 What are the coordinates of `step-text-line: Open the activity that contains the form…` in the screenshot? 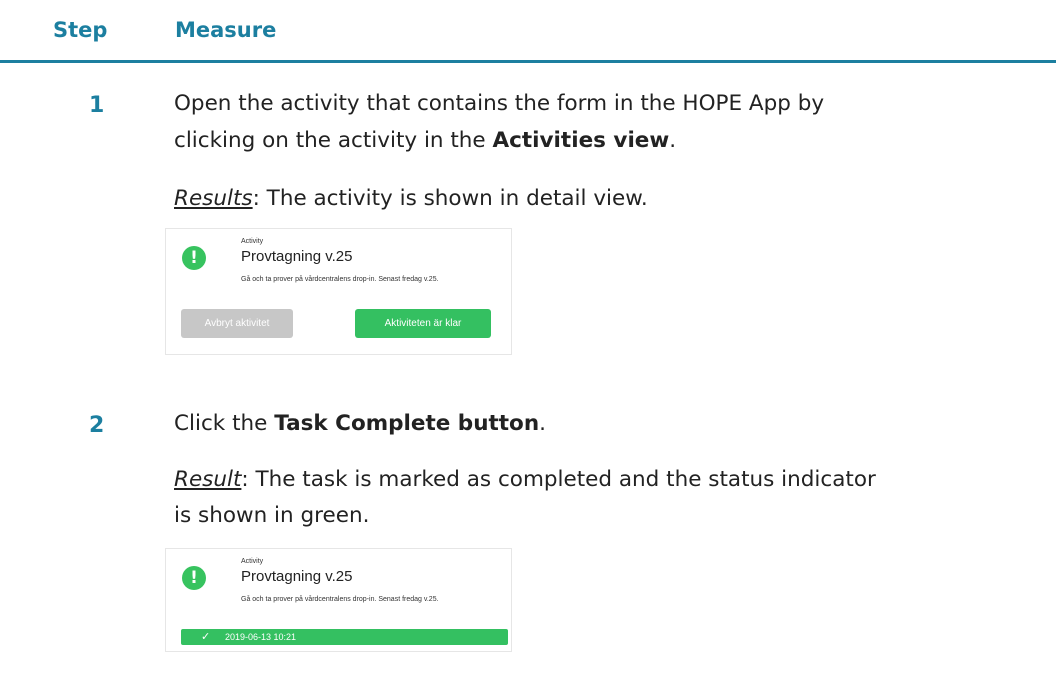 It's located at (499, 103).